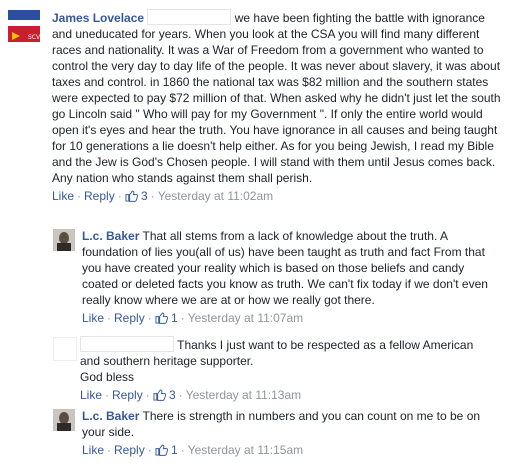  I want to click on svg-text: SCV, so click(34, 37).